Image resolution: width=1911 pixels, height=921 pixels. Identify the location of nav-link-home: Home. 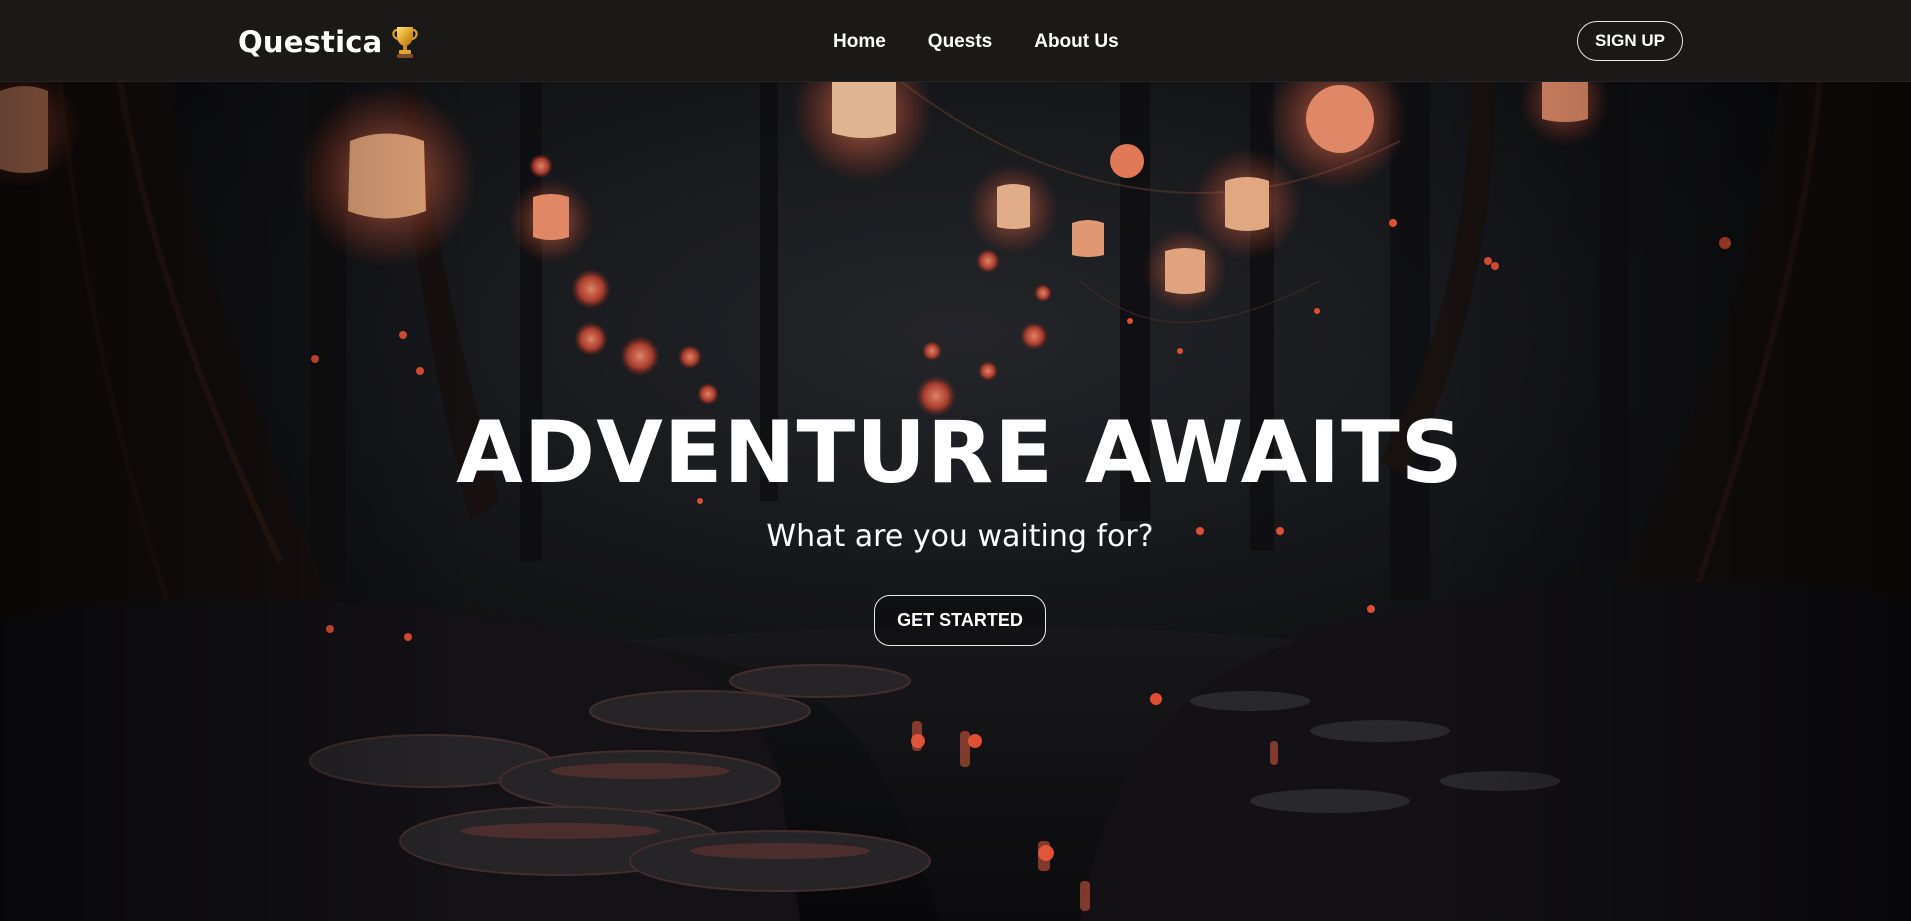
(859, 42).